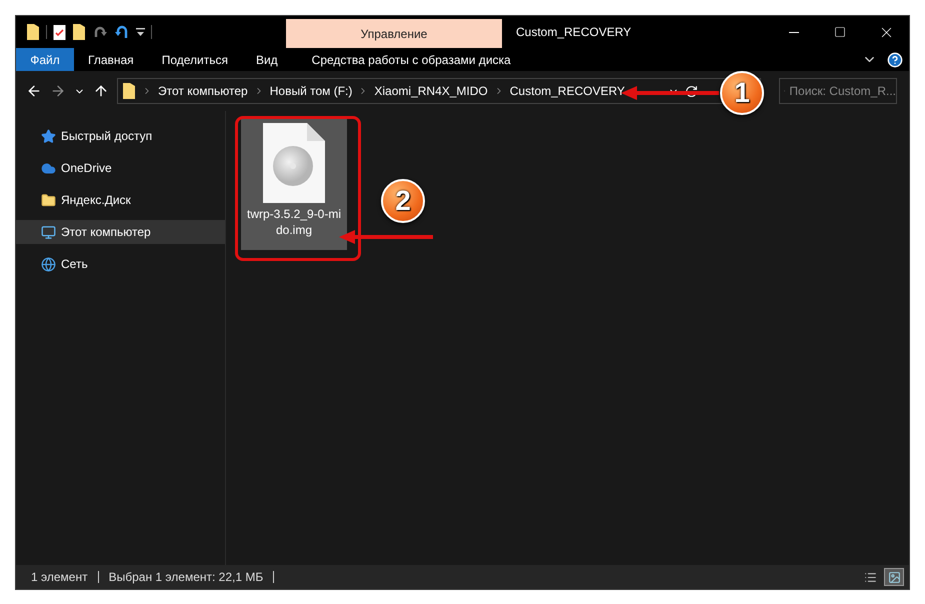 The height and width of the screenshot is (604, 925). What do you see at coordinates (294, 222) in the screenshot?
I see `file-name: twrp-3.5.2_9-0-mido.img` at bounding box center [294, 222].